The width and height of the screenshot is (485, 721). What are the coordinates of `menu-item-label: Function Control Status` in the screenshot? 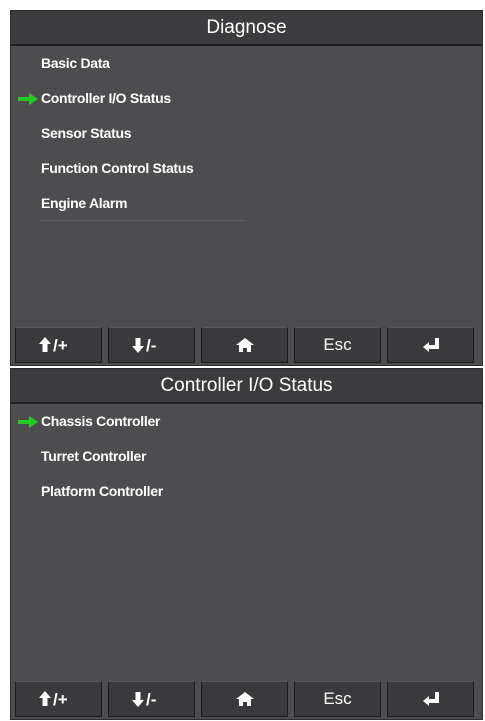 It's located at (117, 168).